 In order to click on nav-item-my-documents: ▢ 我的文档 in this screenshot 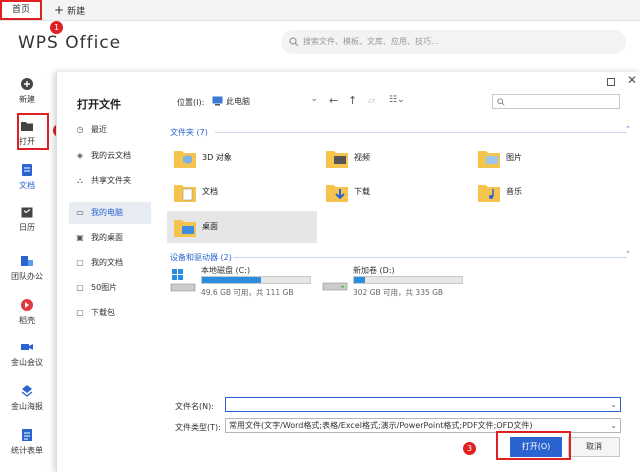, I will do `click(110, 263)`.